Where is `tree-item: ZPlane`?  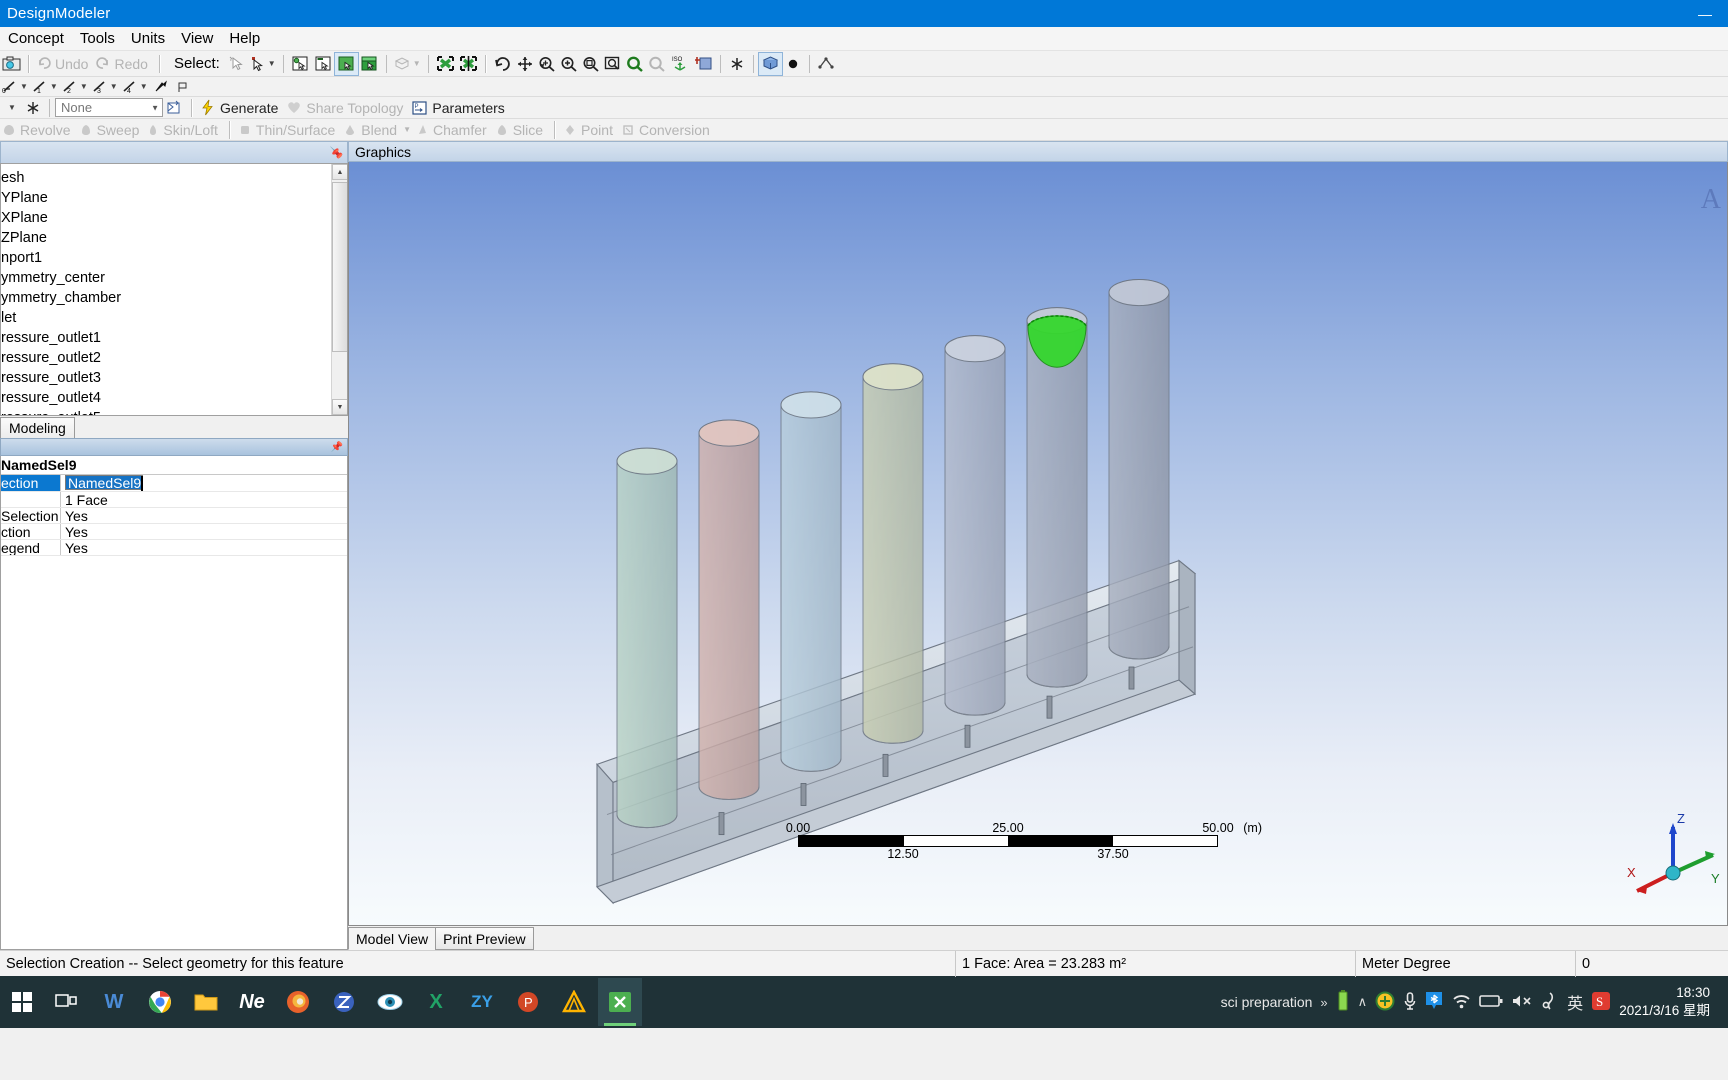 tree-item: ZPlane is located at coordinates (174, 238).